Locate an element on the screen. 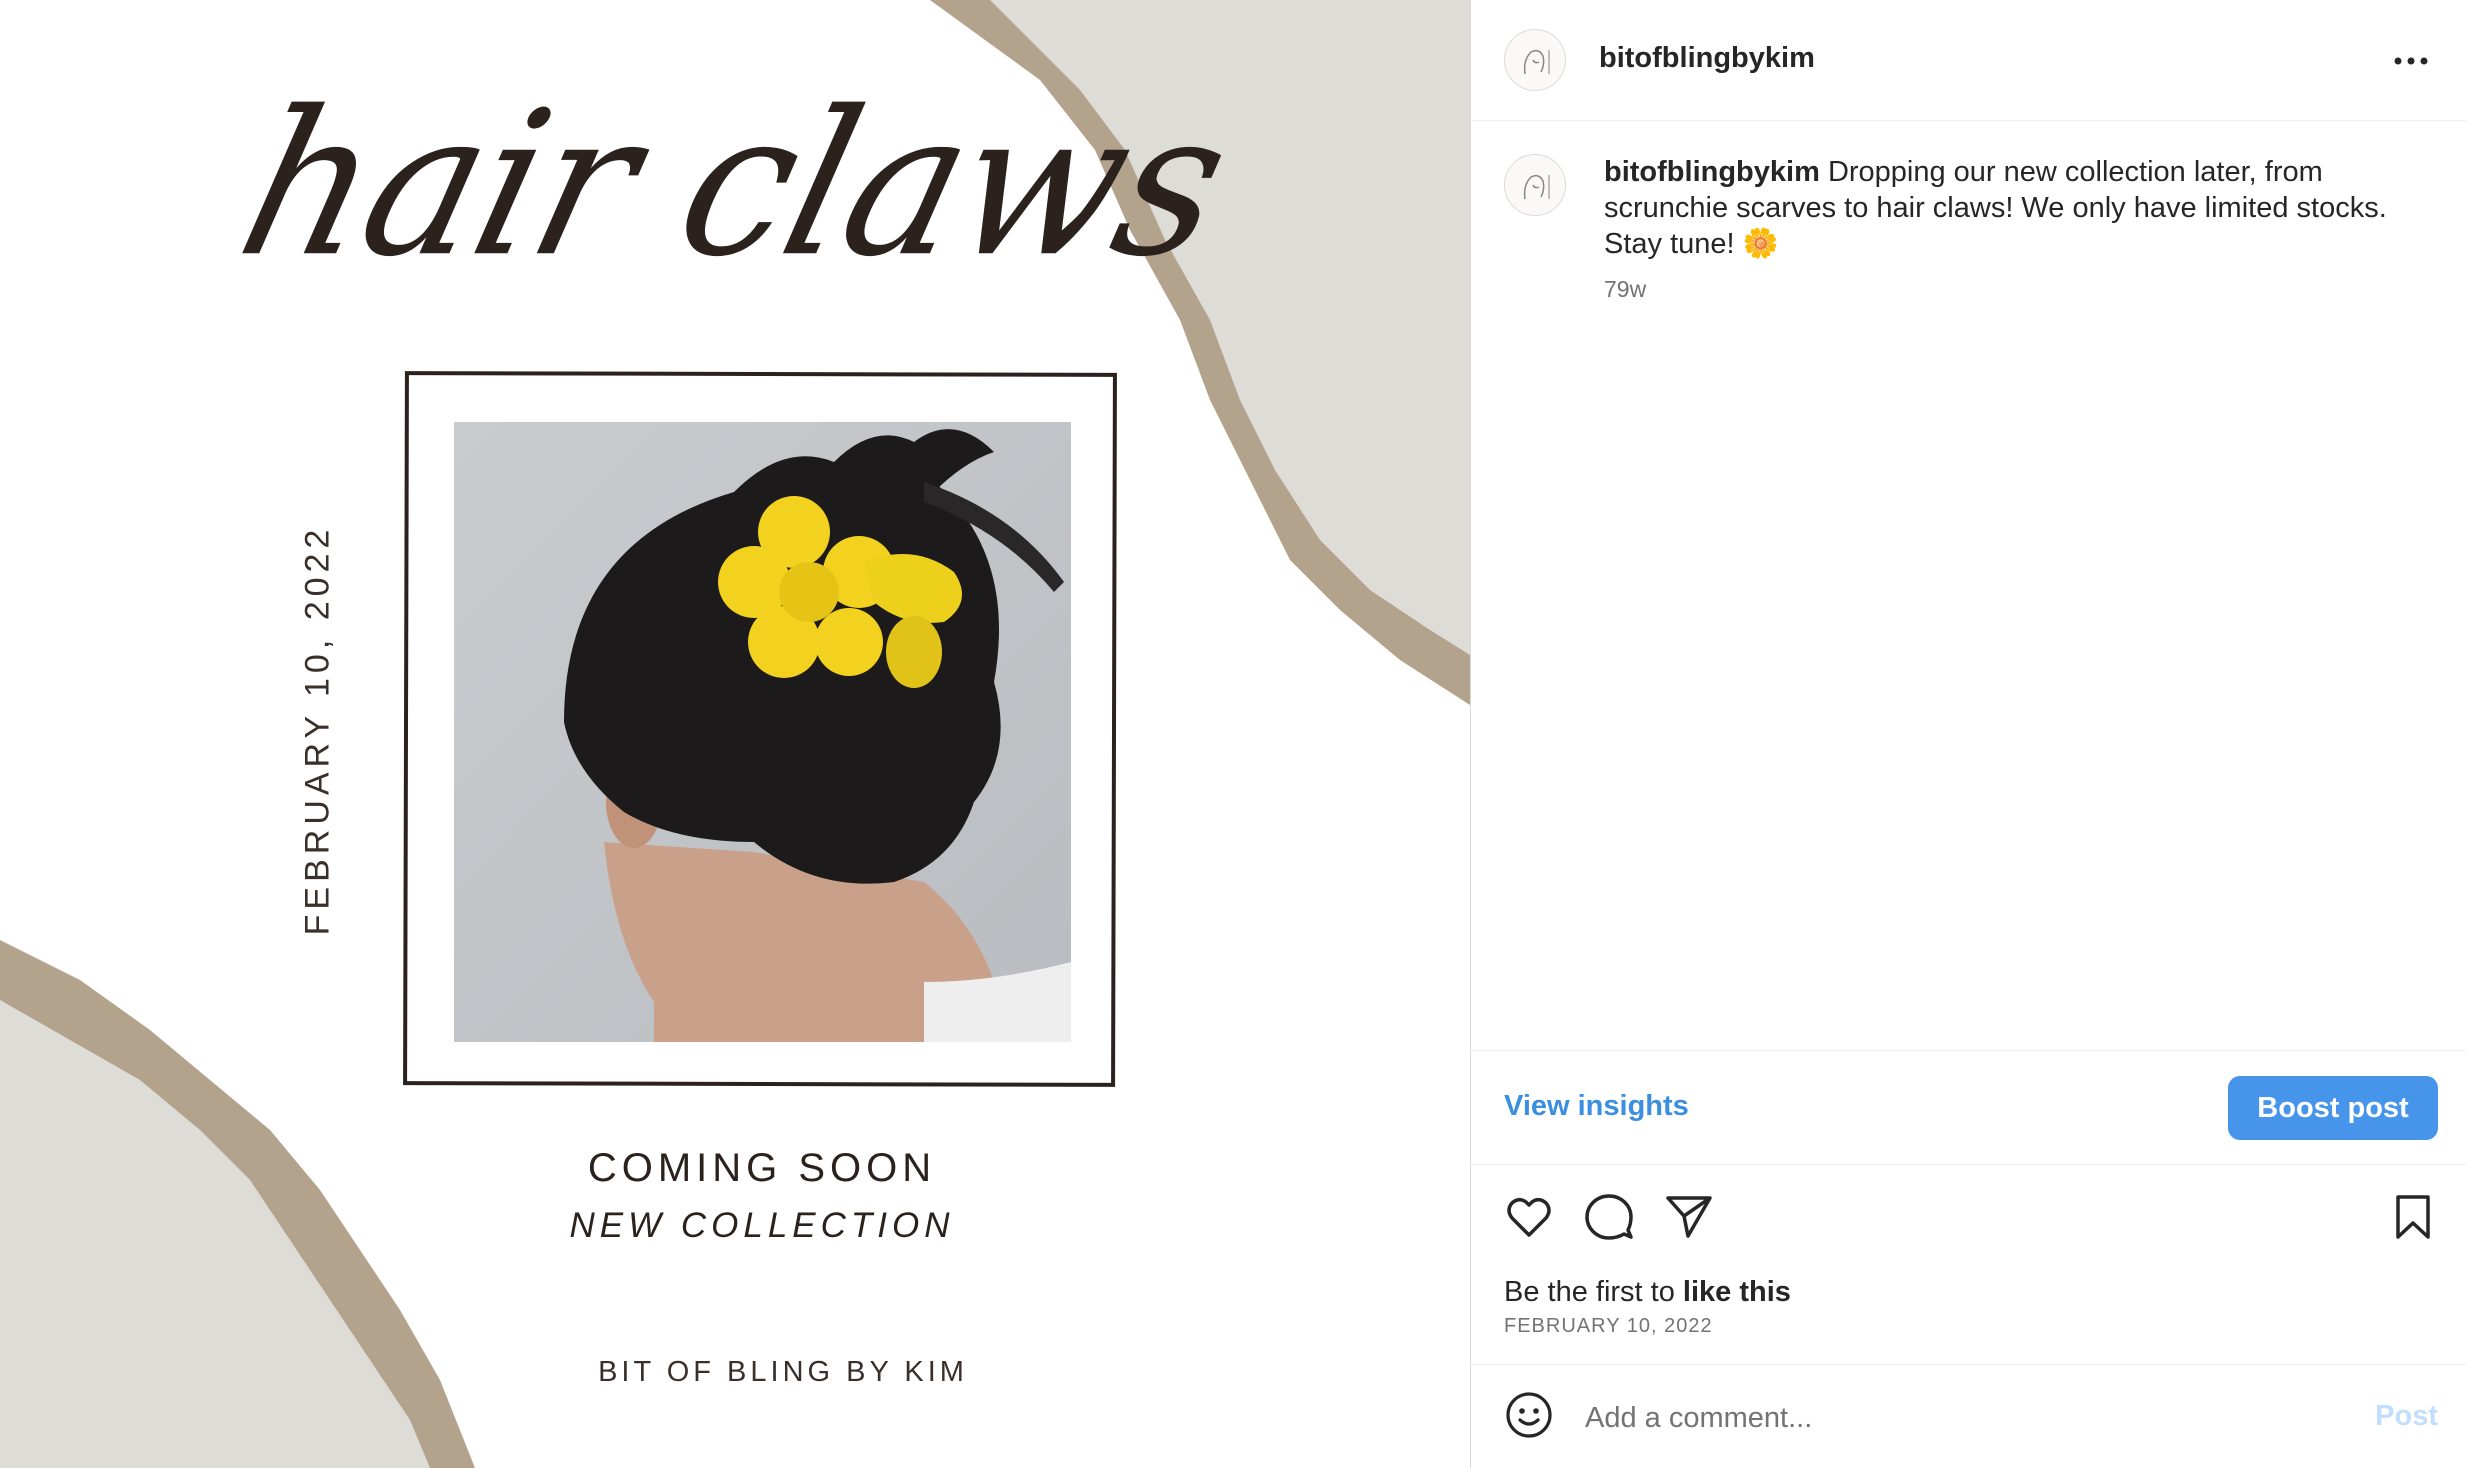  more-horizontal-icon is located at coordinates (2411, 61).